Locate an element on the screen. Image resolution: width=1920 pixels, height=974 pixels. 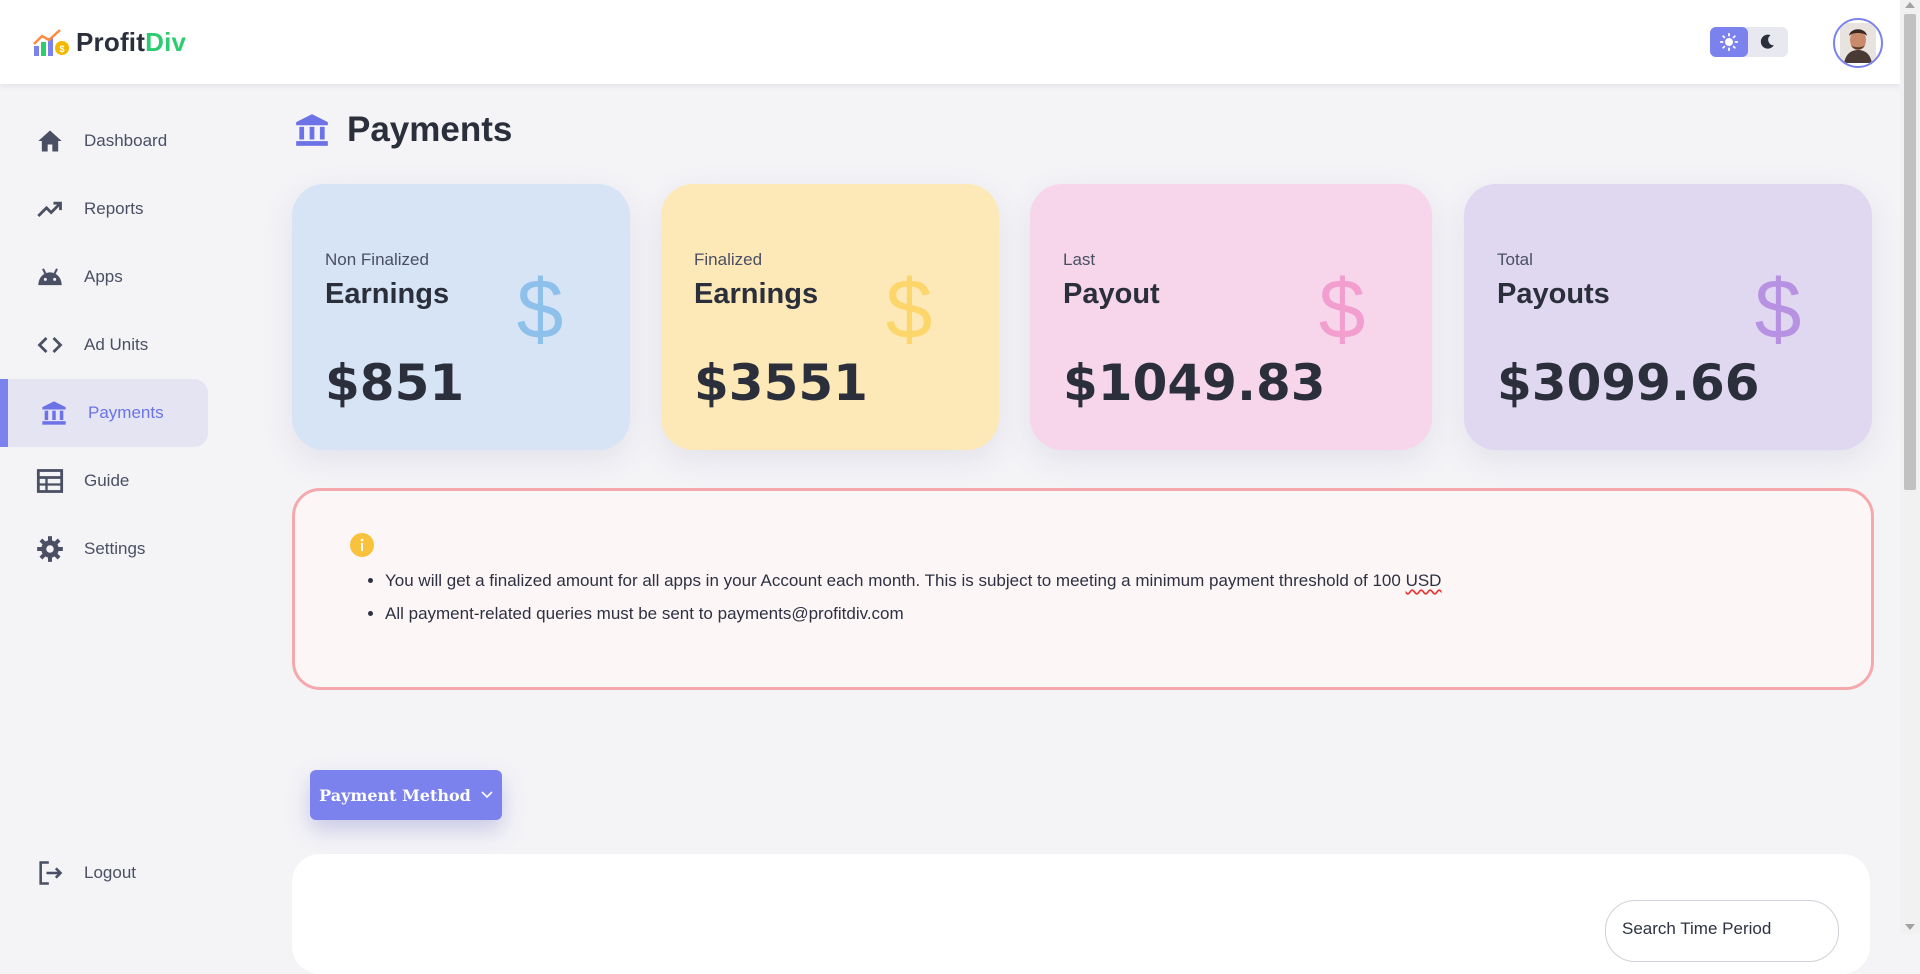
card-subtitle: Non Finalized is located at coordinates (377, 259).